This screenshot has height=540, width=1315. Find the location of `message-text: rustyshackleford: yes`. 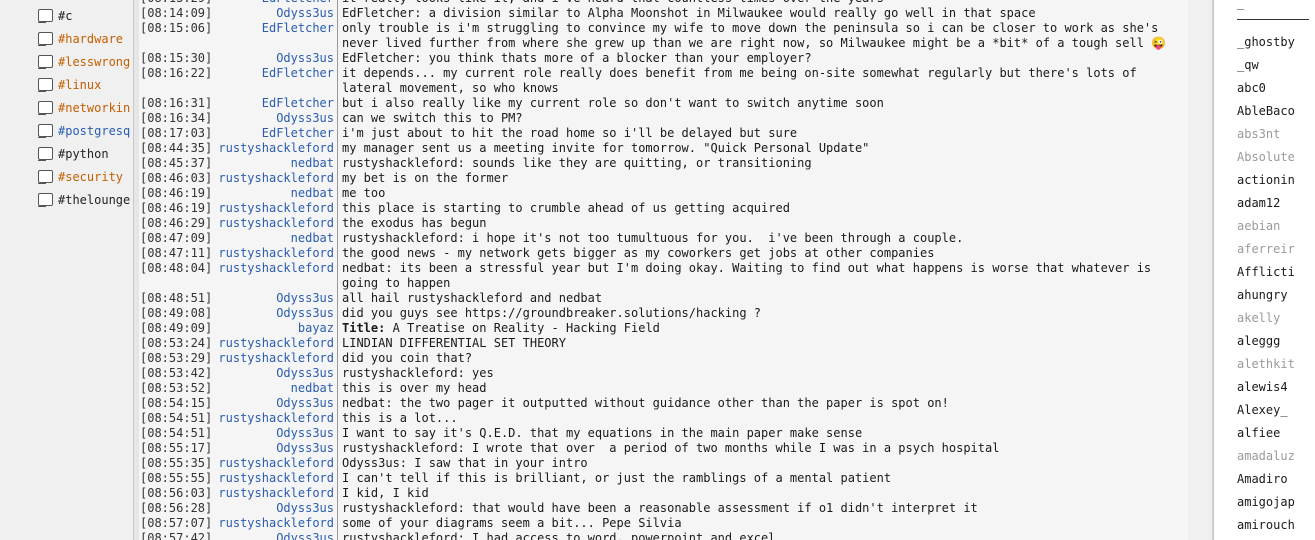

message-text: rustyshackleford: yes is located at coordinates (761, 373).